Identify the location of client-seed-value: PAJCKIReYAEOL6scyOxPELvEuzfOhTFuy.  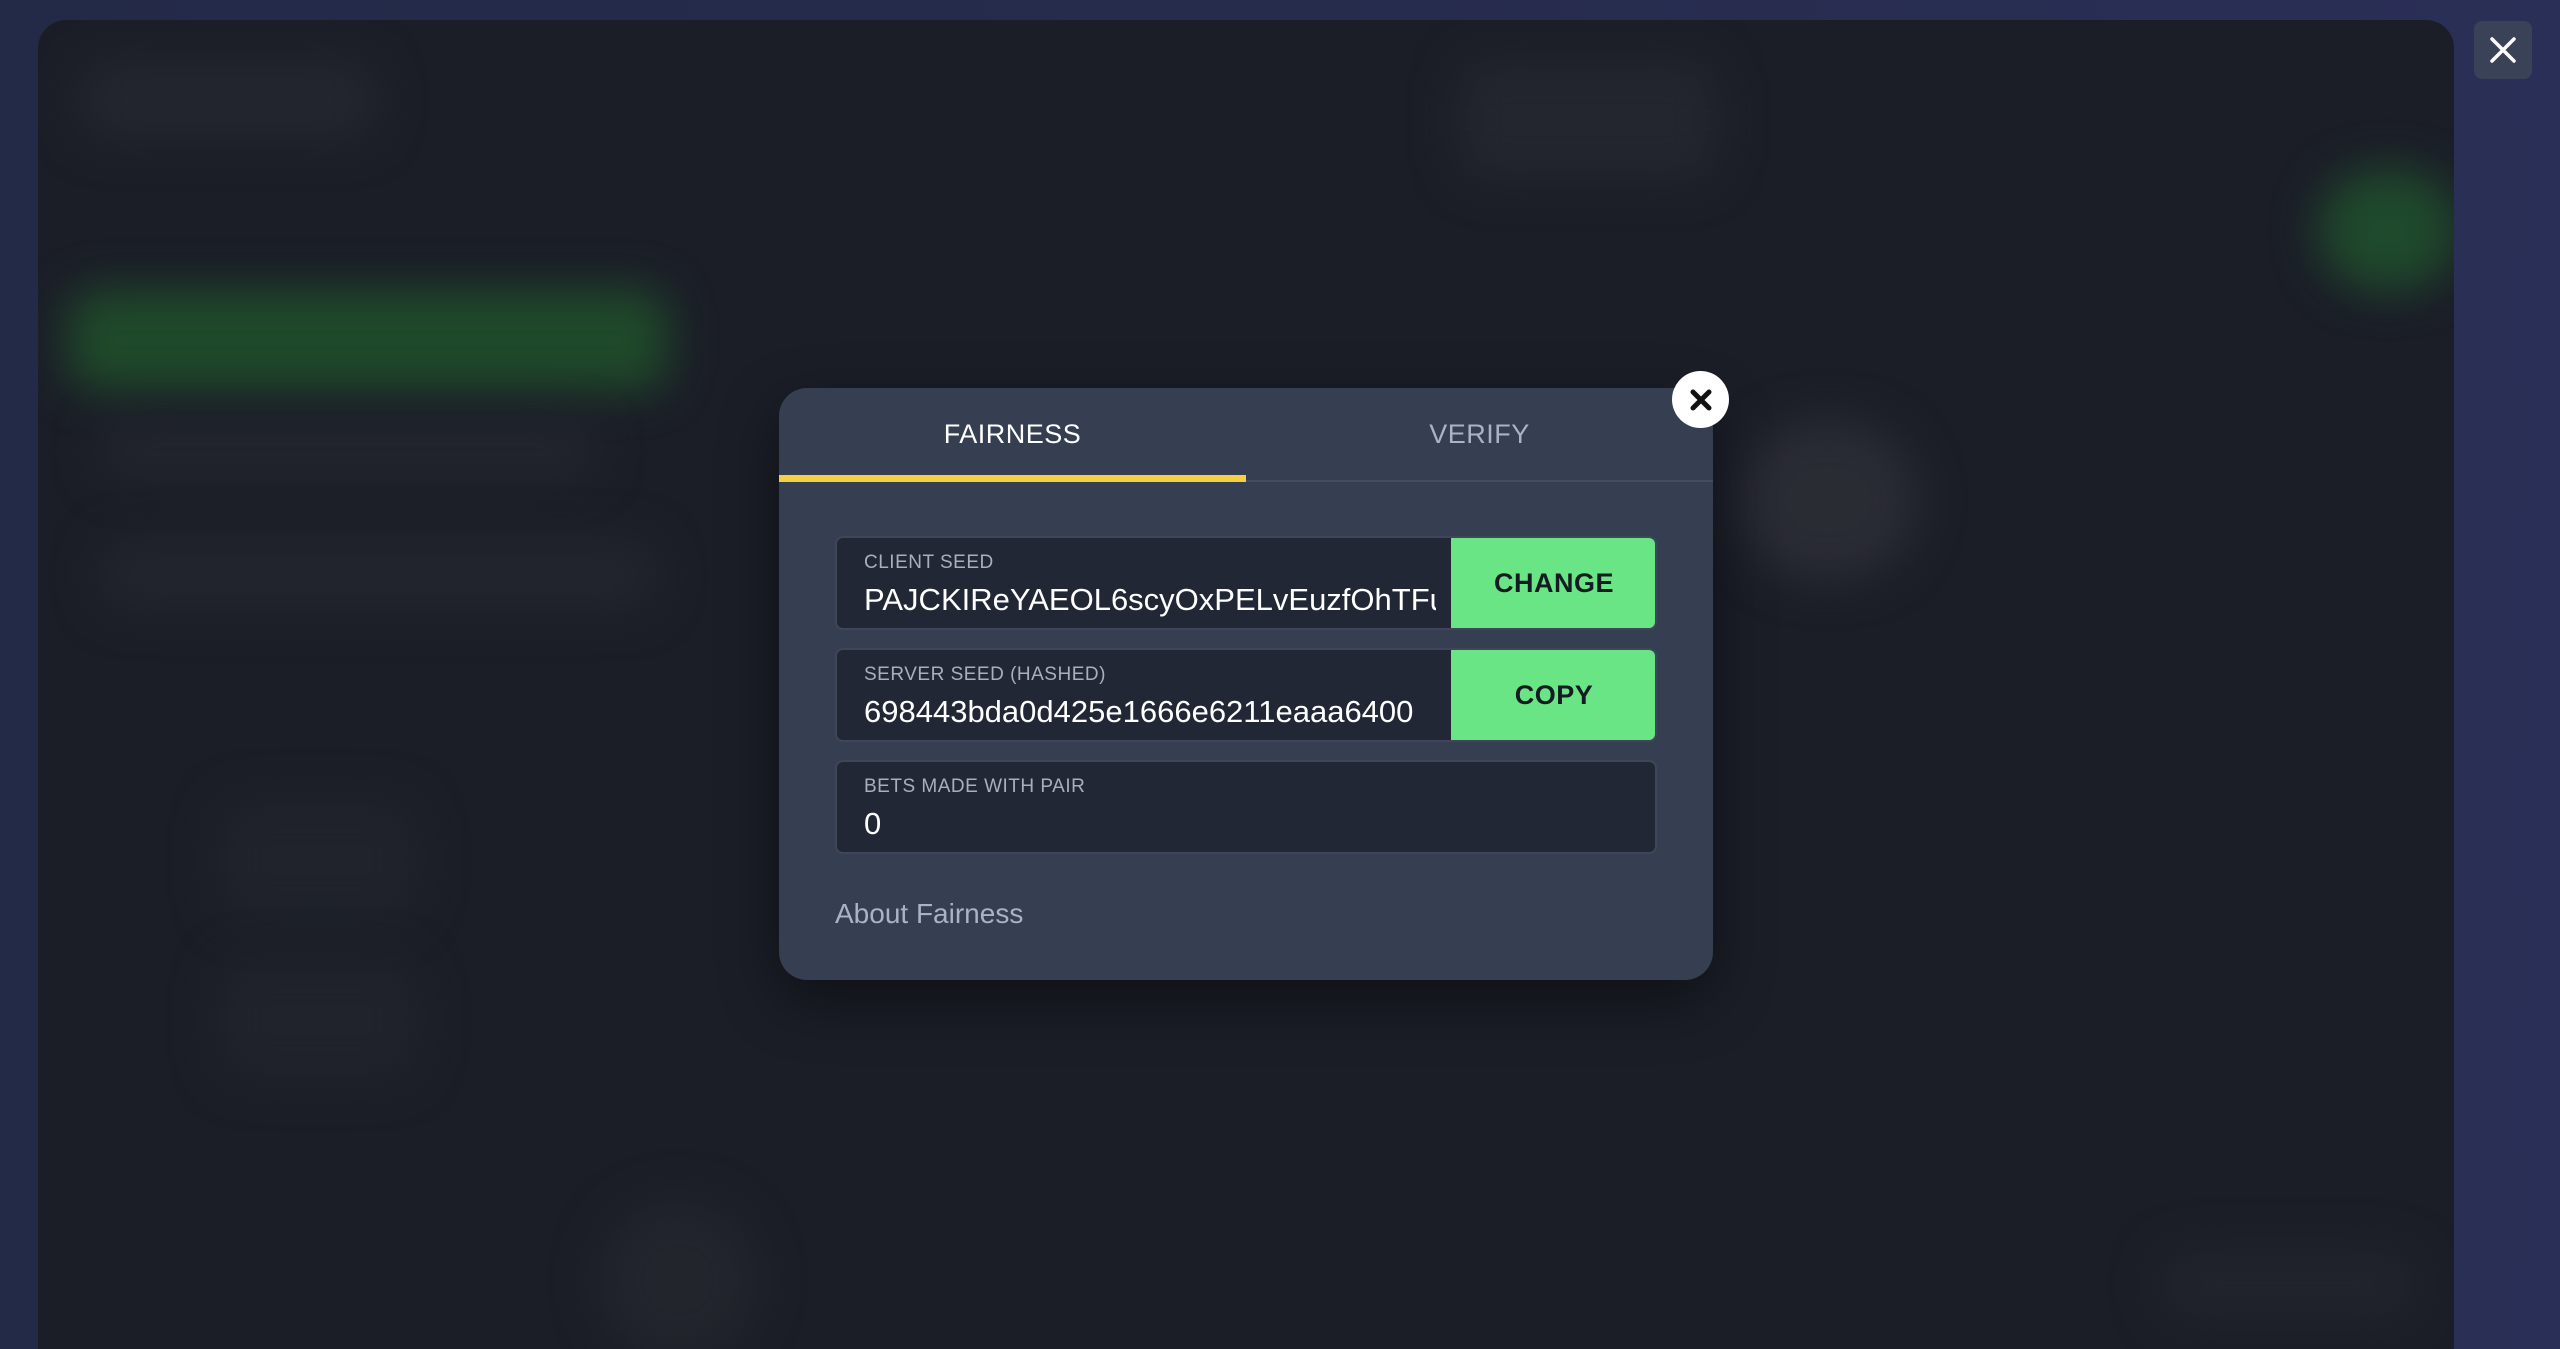
(1150, 600).